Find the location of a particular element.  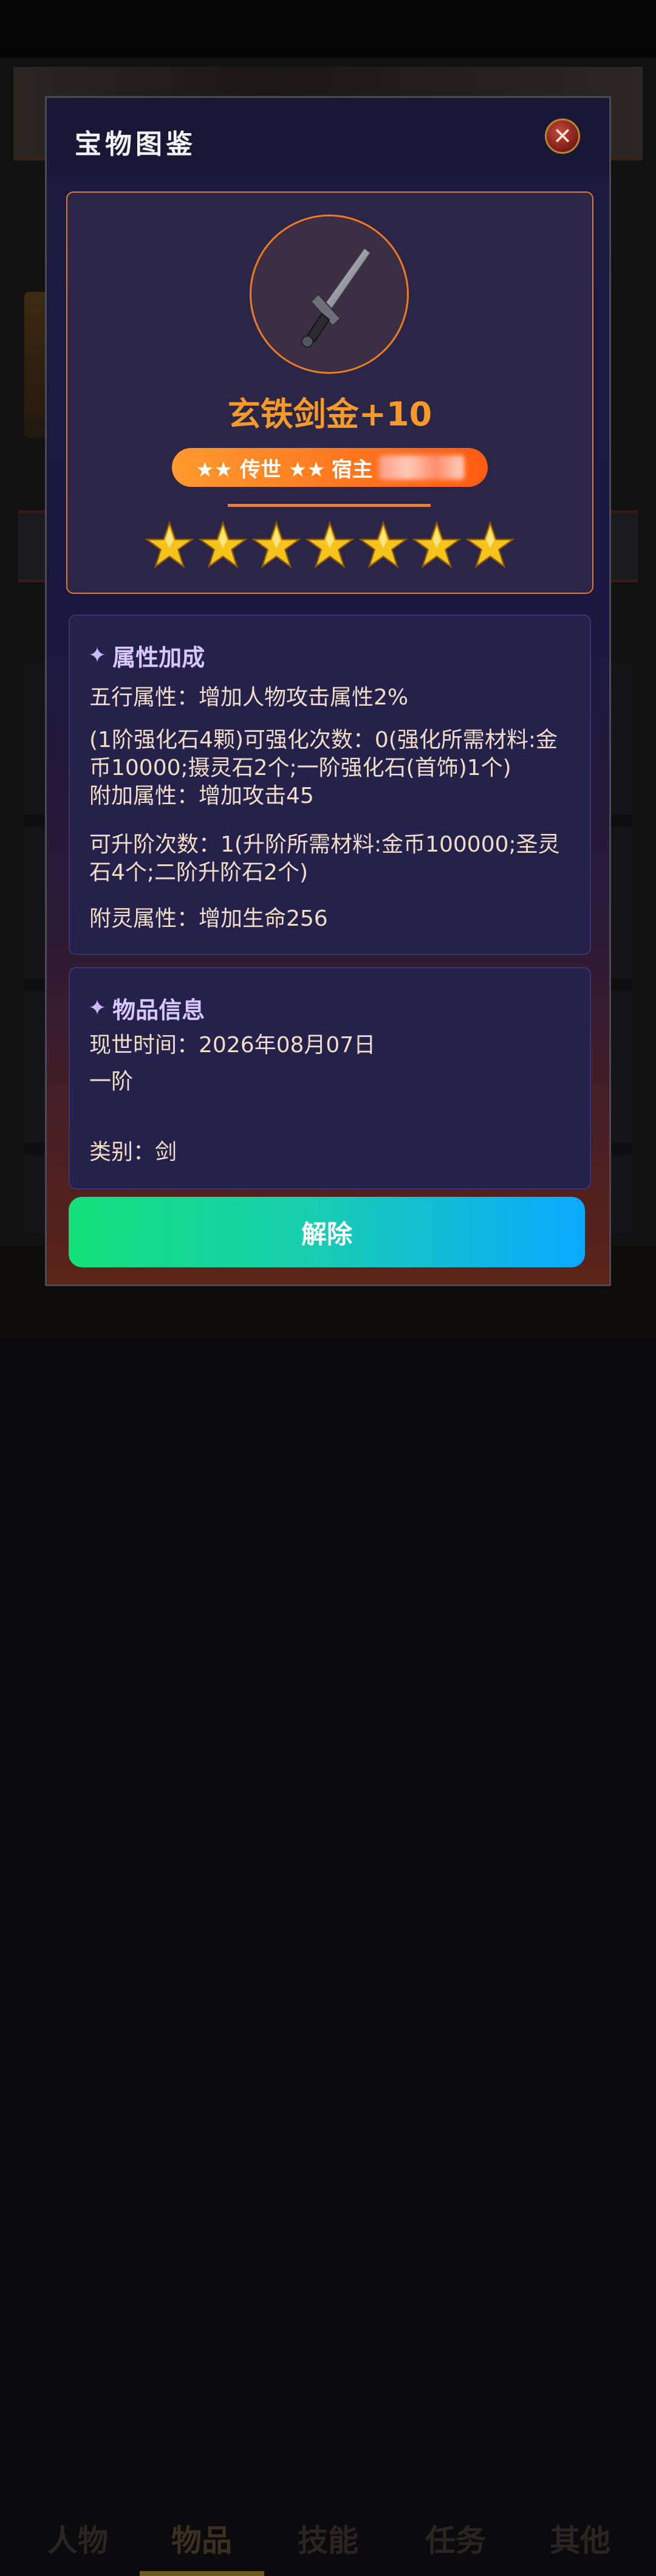

attribute-line: 可升阶次数：1(升阶所需材料:金币100000;圣灵石4个;二阶升阶石2个) is located at coordinates (324, 859).